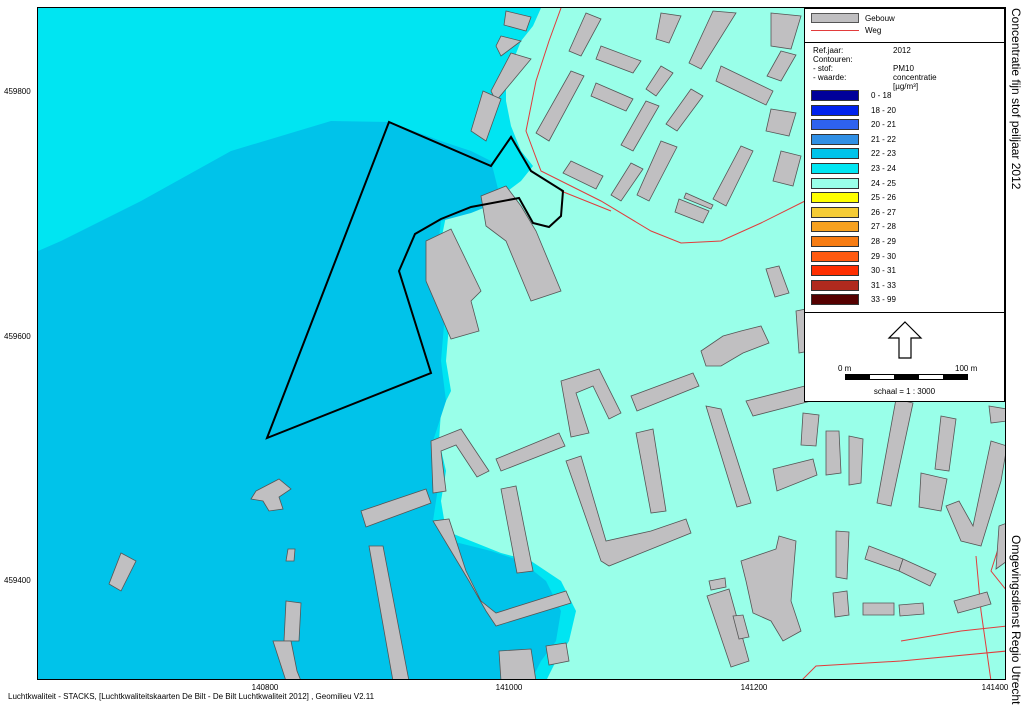 This screenshot has height=709, width=1026. I want to click on x-tick-label: 141200, so click(754, 687).